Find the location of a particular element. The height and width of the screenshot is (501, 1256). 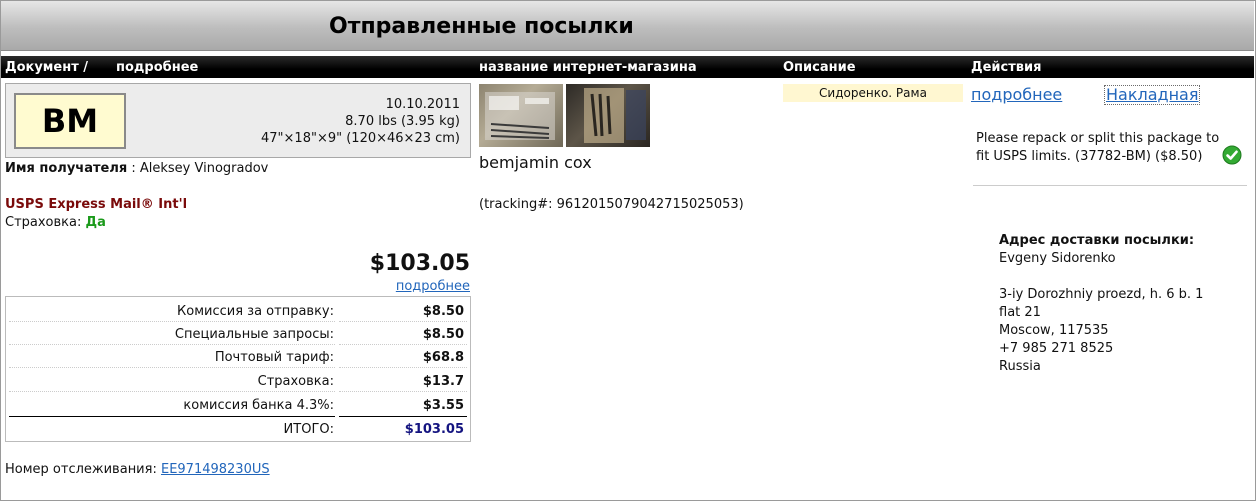

package-weight: 8.70 lbs (3.95 kg) is located at coordinates (402, 121).